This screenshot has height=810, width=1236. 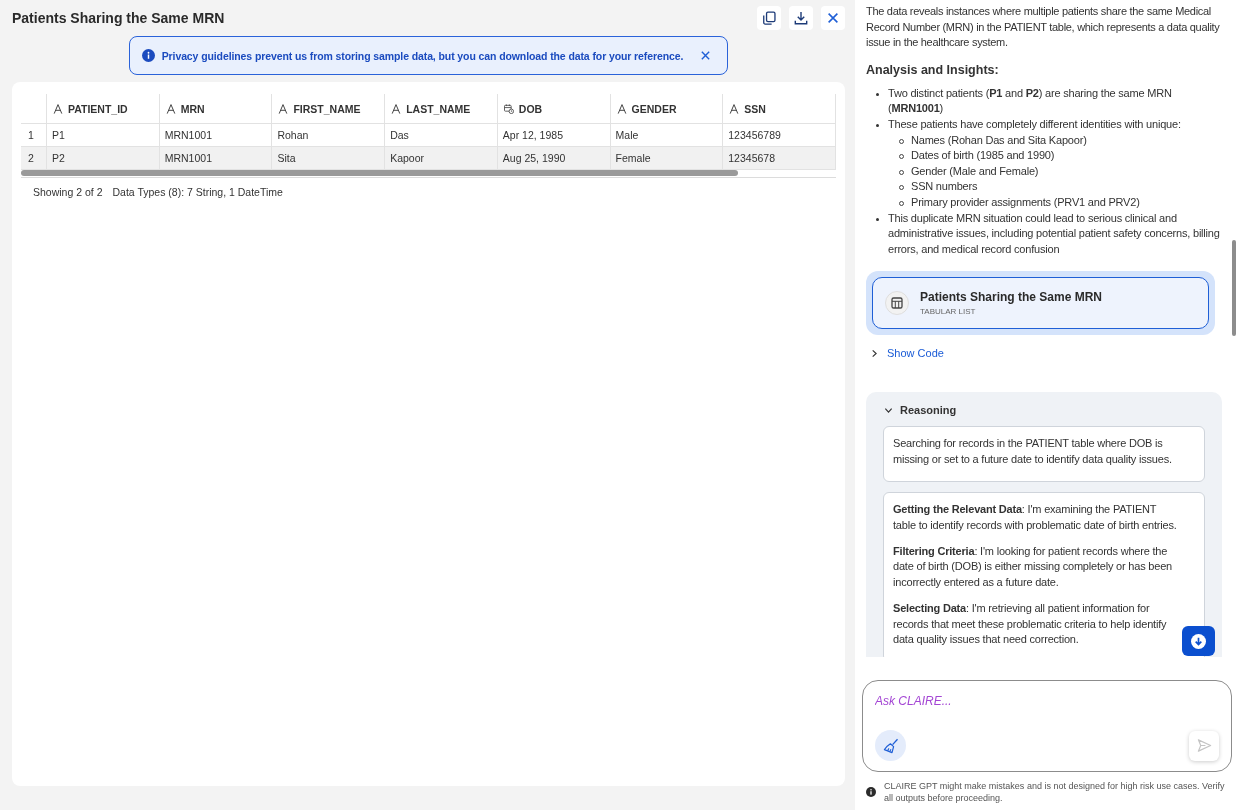 I want to click on clear-chat-button, so click(x=890, y=745).